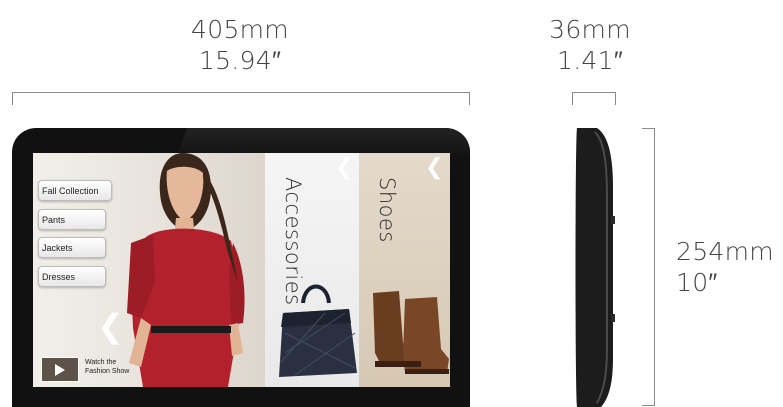 The width and height of the screenshot is (783, 407). Describe the element at coordinates (240, 60) in the screenshot. I see `width-imperial: 15.94″` at that location.